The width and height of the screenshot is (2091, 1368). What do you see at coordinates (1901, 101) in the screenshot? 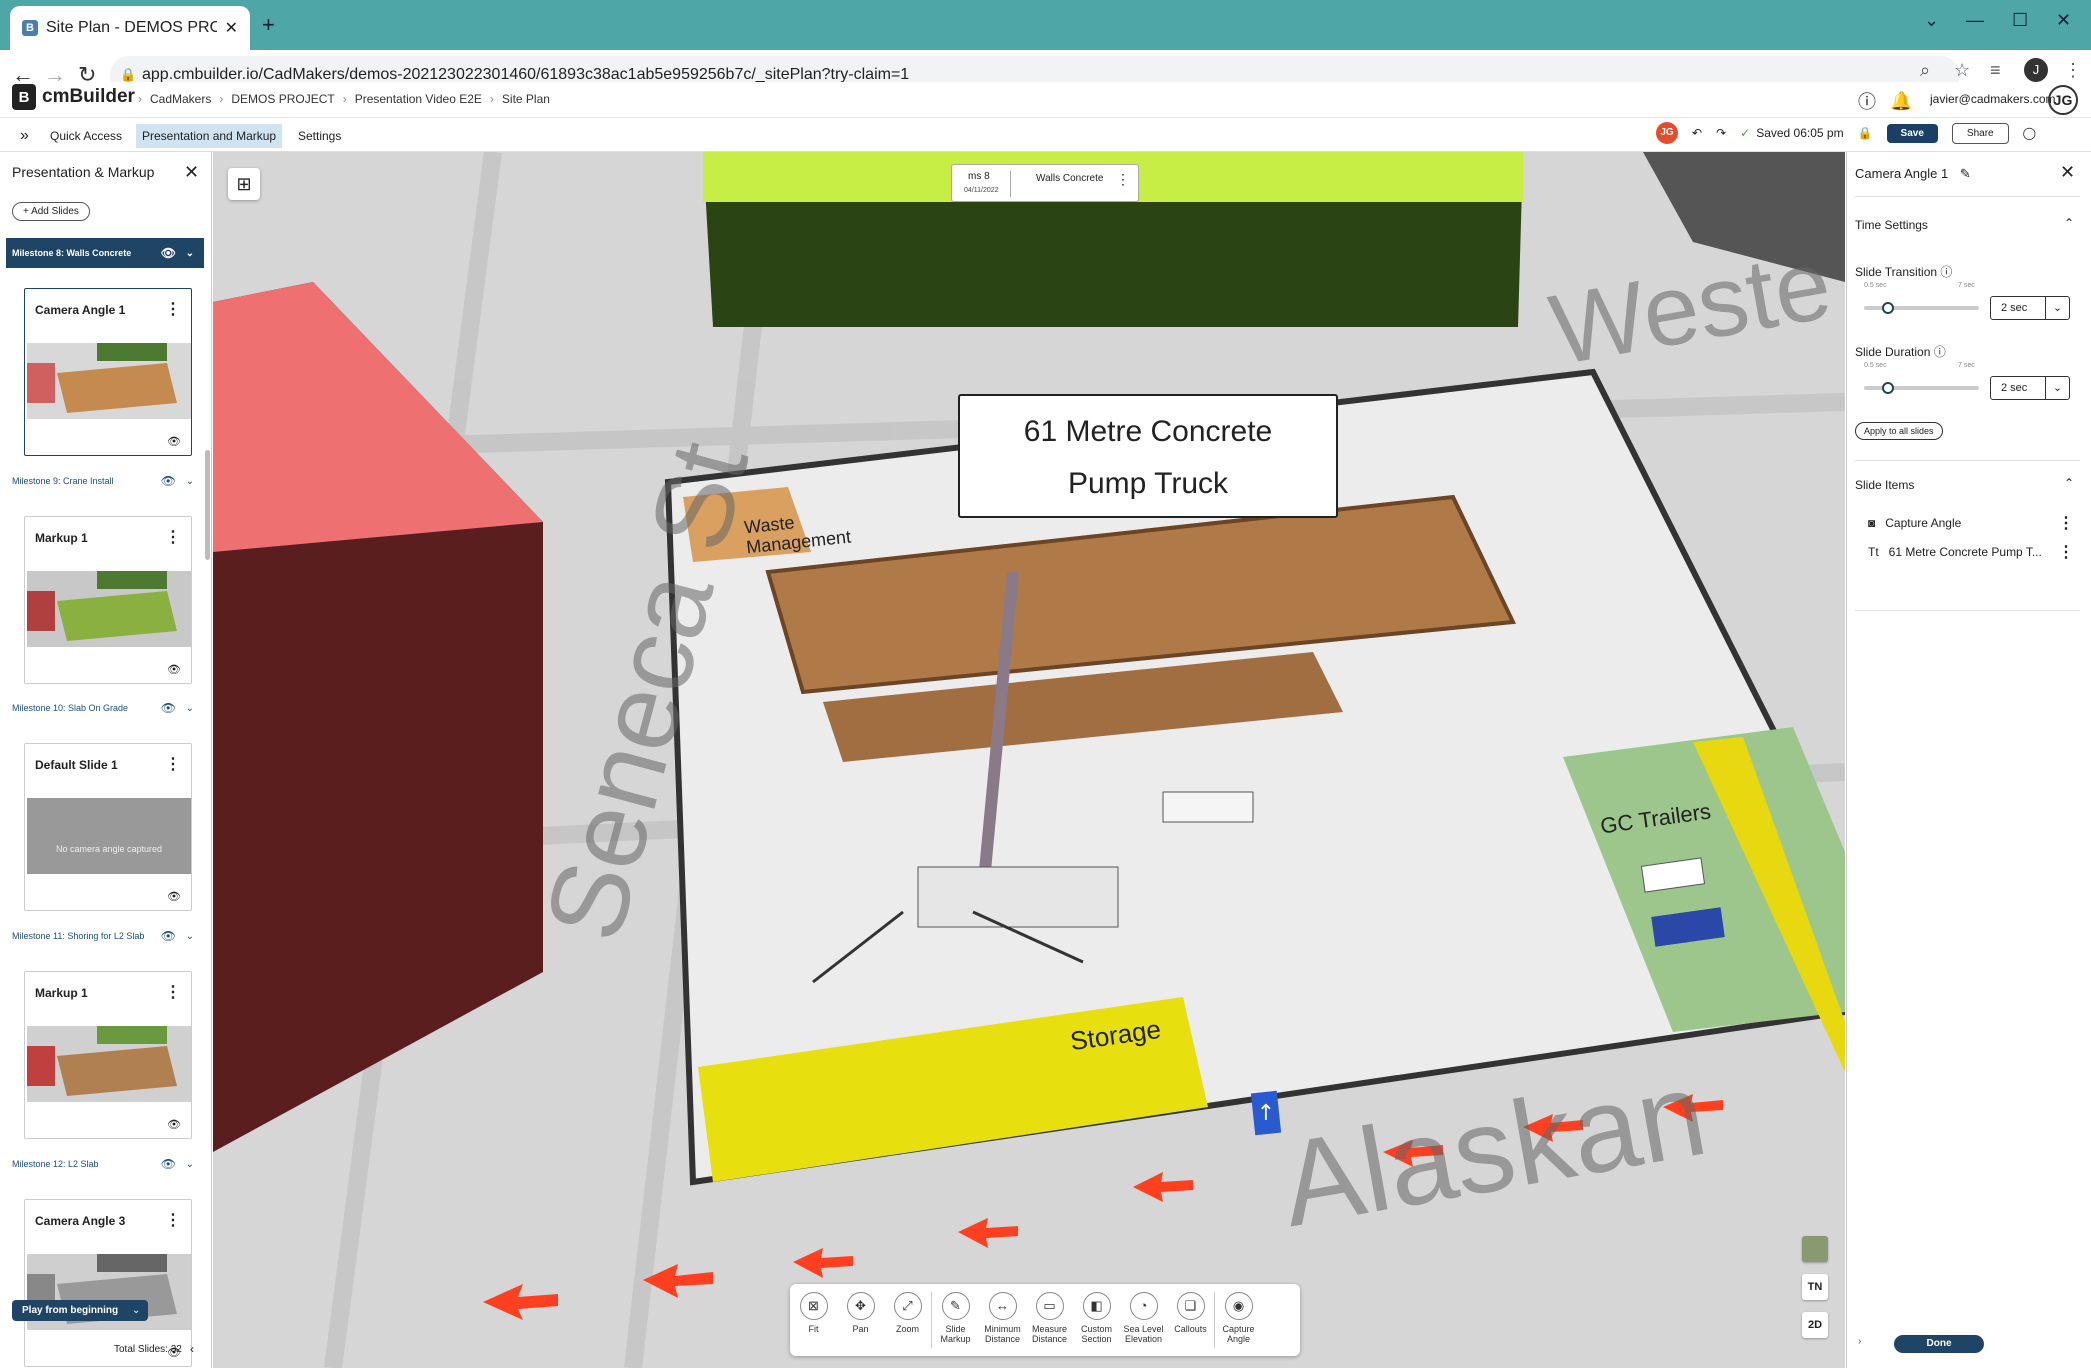
I see `notification-bell-icon: 🔔` at bounding box center [1901, 101].